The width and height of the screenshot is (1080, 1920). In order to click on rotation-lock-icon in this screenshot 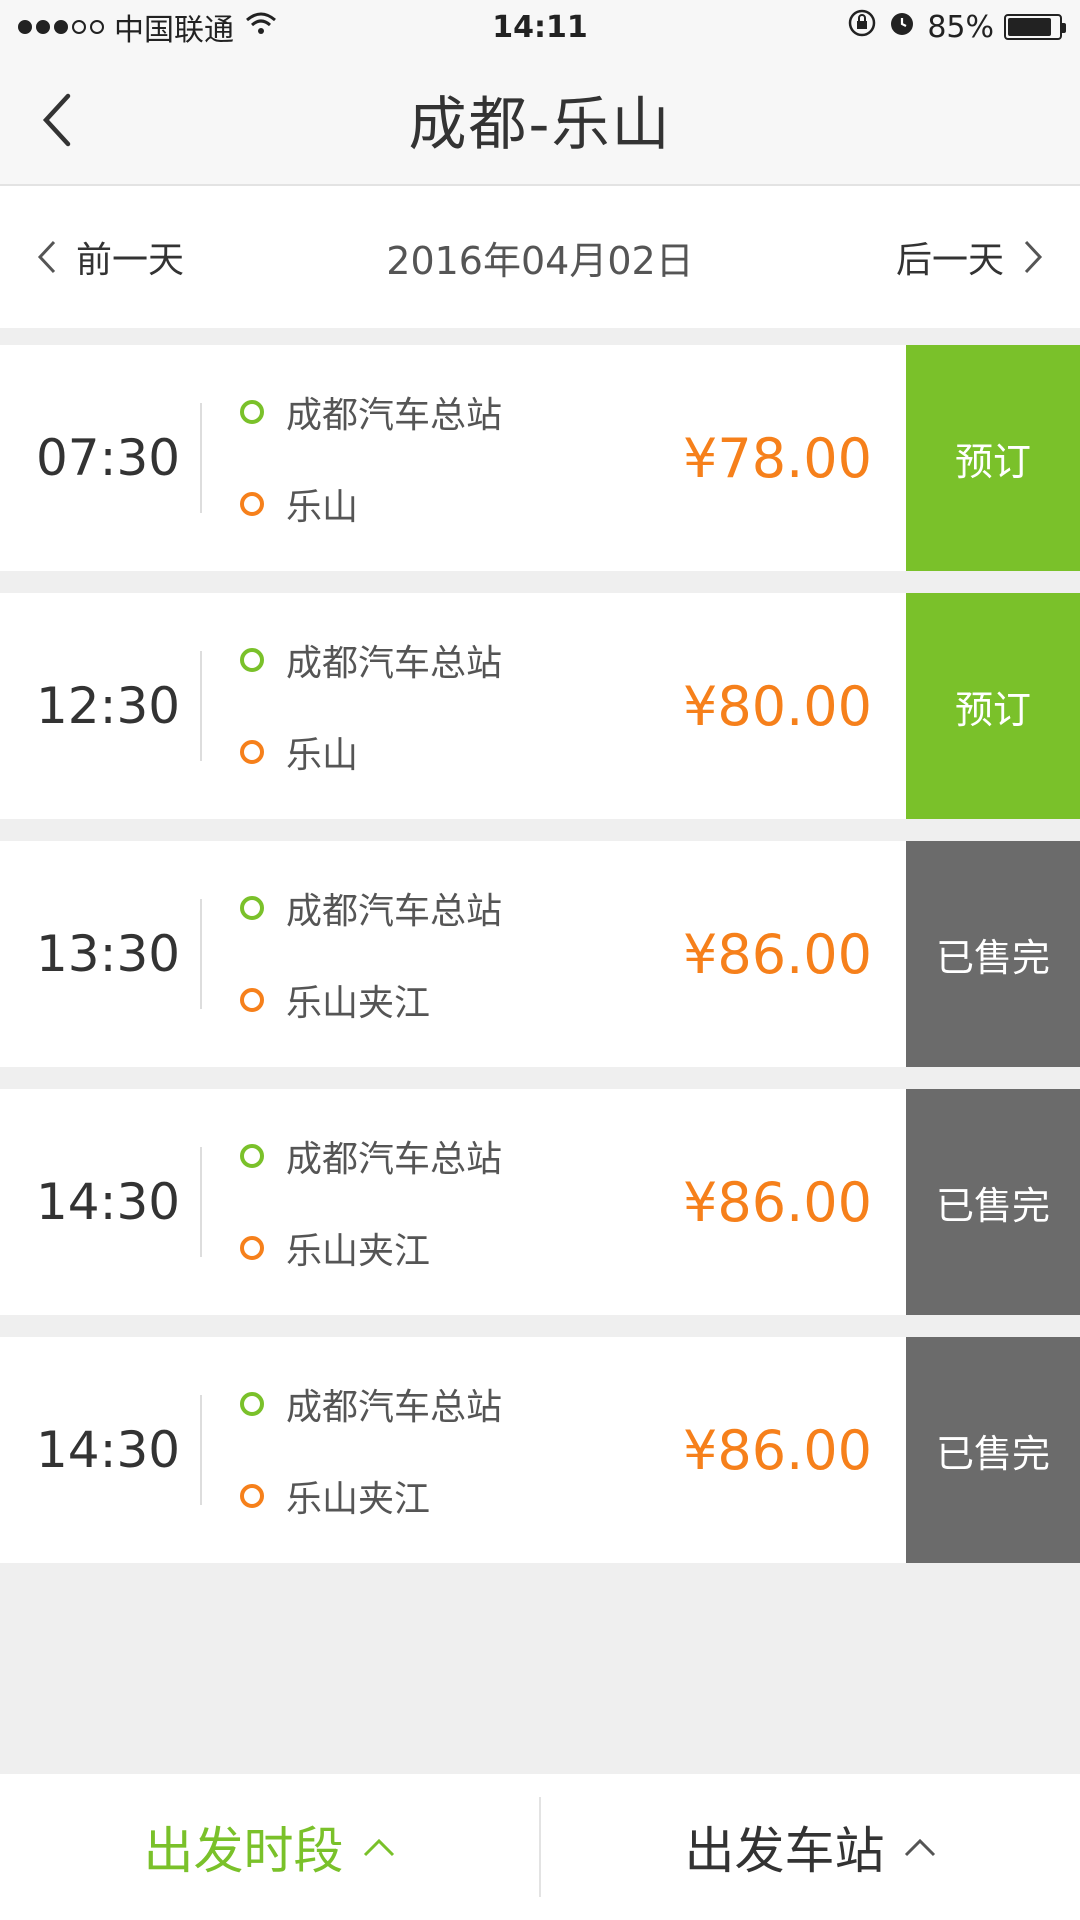, I will do `click(862, 27)`.